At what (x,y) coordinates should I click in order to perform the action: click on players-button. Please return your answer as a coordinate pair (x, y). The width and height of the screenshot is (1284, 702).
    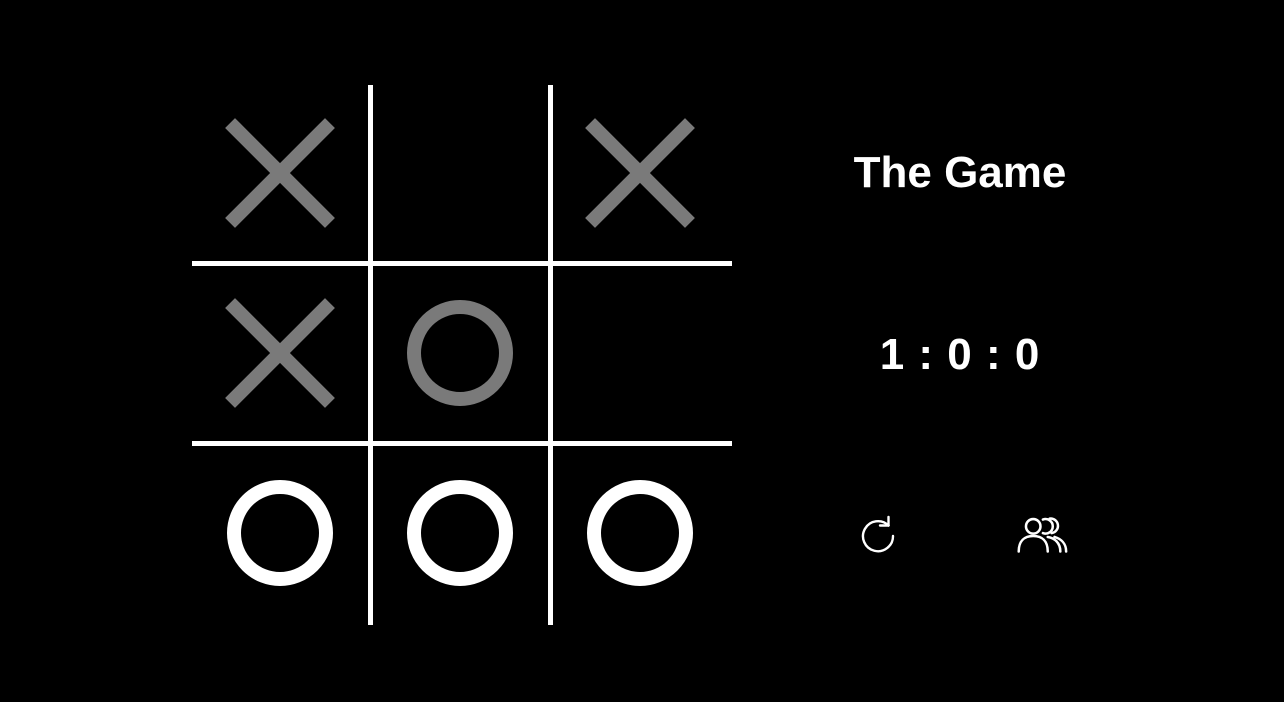
    Looking at the image, I should click on (1040, 536).